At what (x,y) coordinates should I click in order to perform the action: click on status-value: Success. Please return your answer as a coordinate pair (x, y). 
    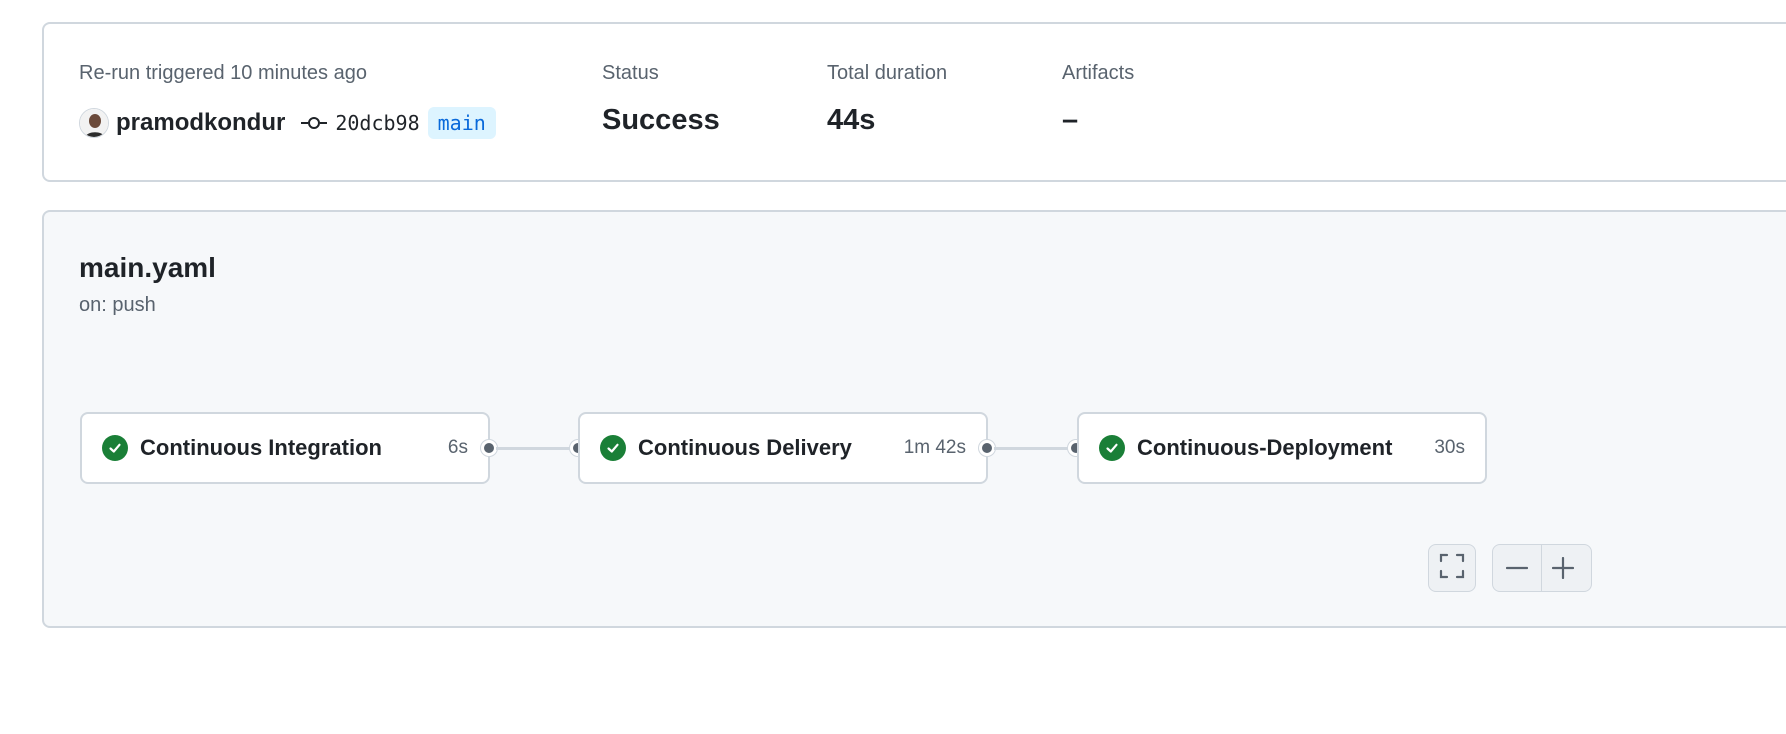
    Looking at the image, I should click on (661, 120).